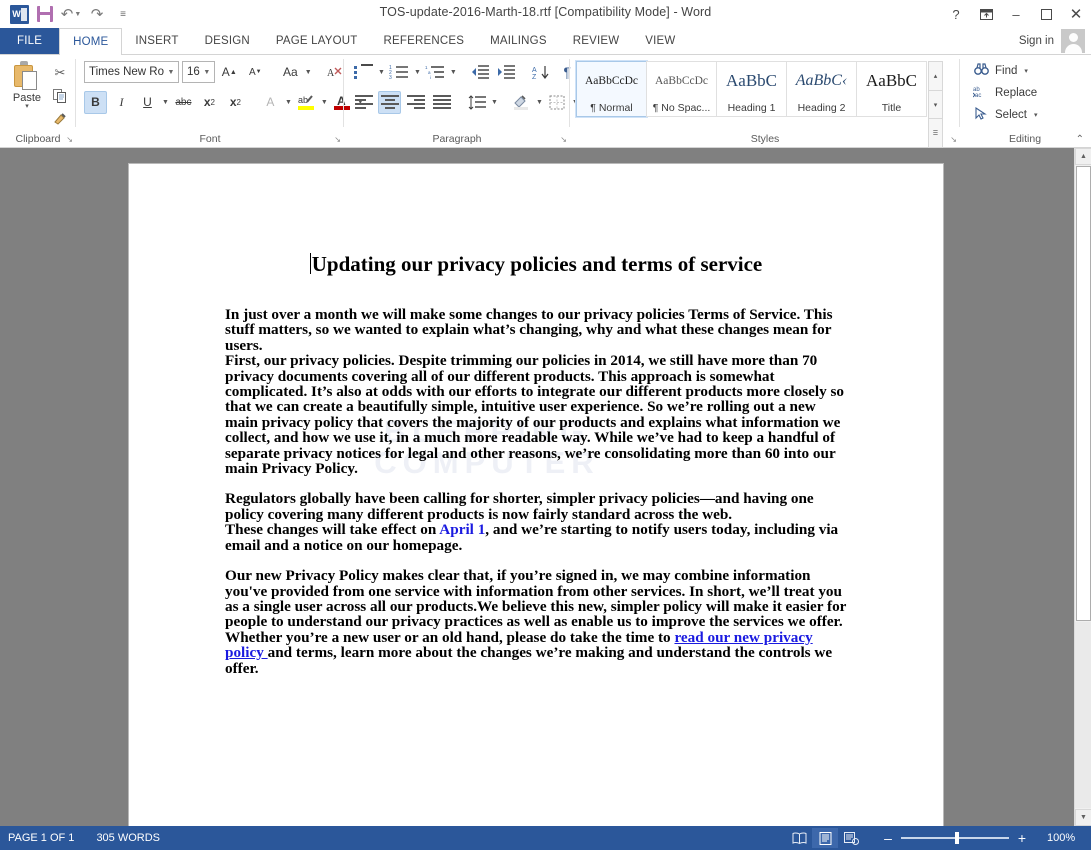 The image size is (1091, 850). I want to click on font-dialog-launcher: ↘, so click(337, 139).